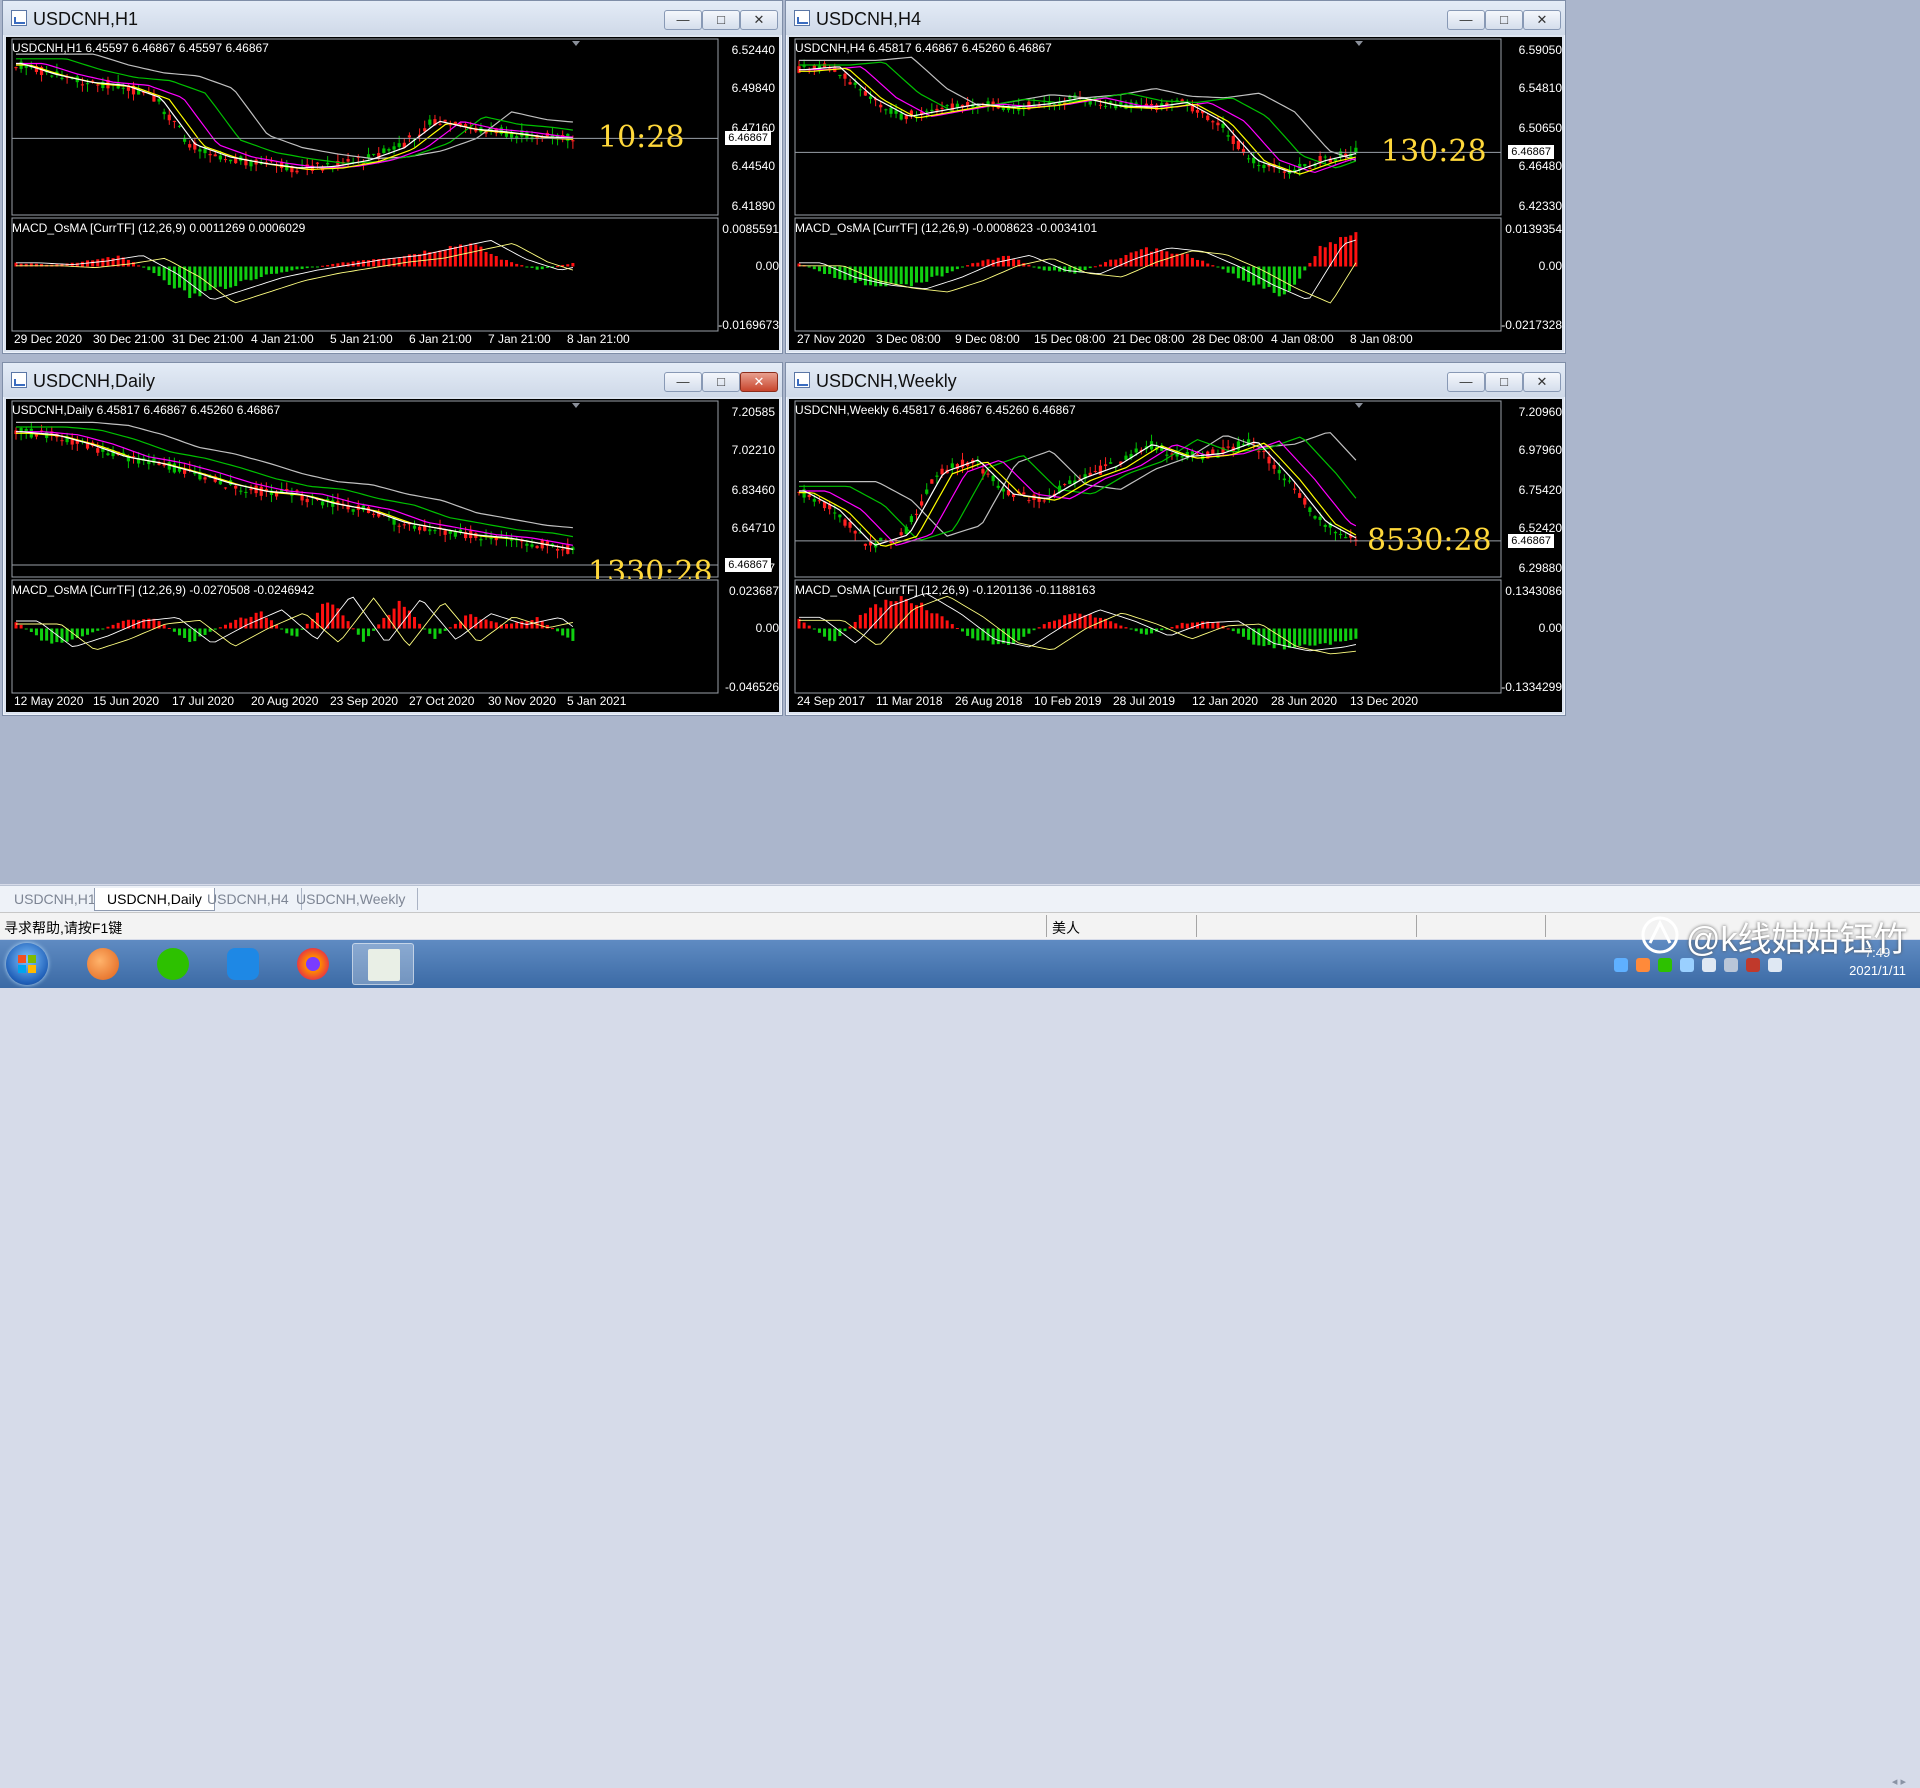 The height and width of the screenshot is (1788, 1920). What do you see at coordinates (173, 964) in the screenshot?
I see `wechat-icon` at bounding box center [173, 964].